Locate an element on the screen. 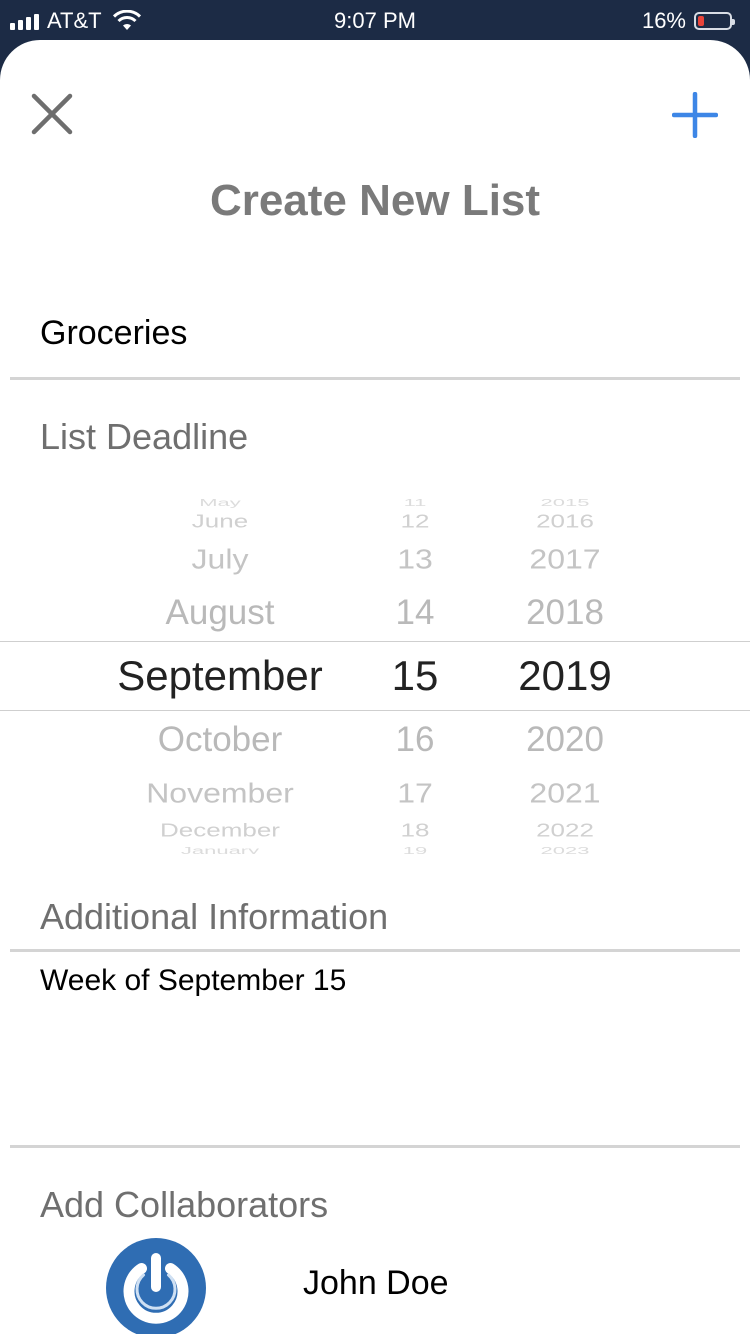 Image resolution: width=750 pixels, height=1334 pixels. year-option: 2021 is located at coordinates (565, 793).